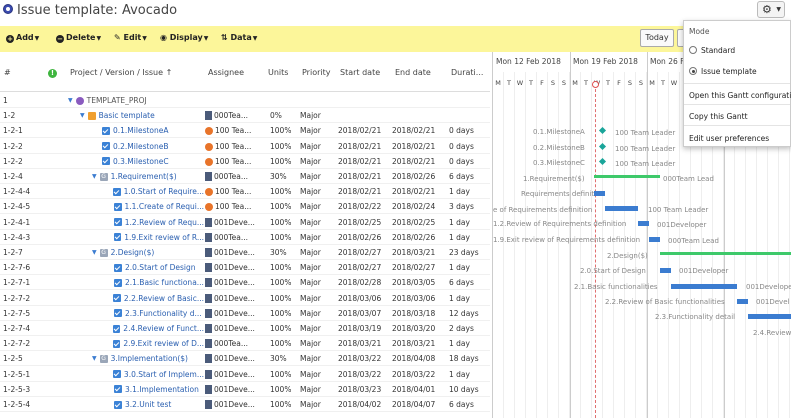 This screenshot has width=791, height=418. I want to click on display-button: ◉ Display▼, so click(184, 37).